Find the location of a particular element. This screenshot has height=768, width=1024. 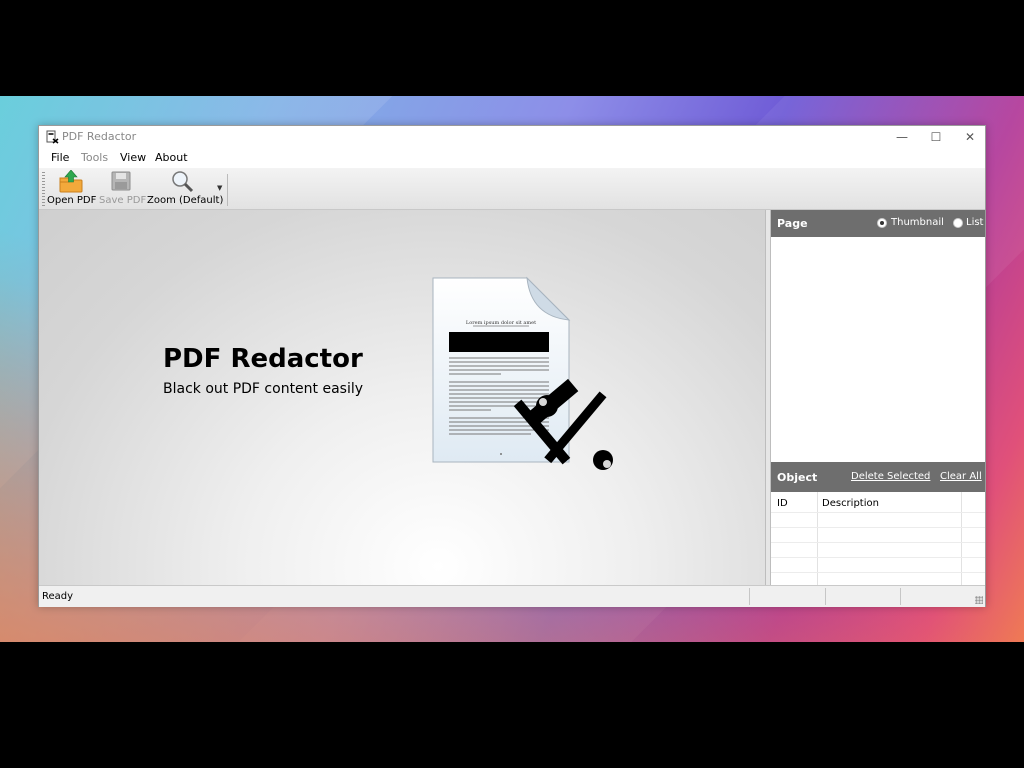

chevron-down-icon: ▼ is located at coordinates (219, 188).